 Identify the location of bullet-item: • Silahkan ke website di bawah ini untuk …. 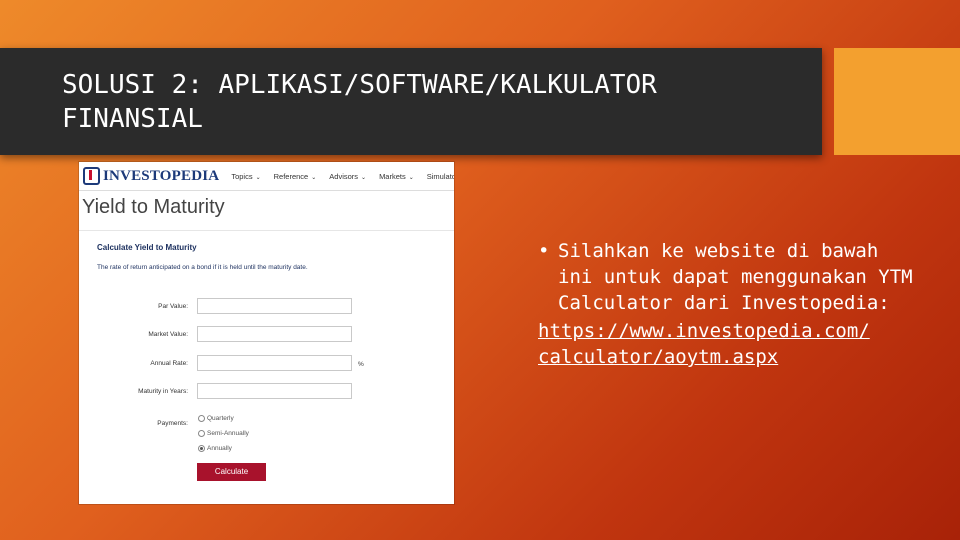
(728, 277).